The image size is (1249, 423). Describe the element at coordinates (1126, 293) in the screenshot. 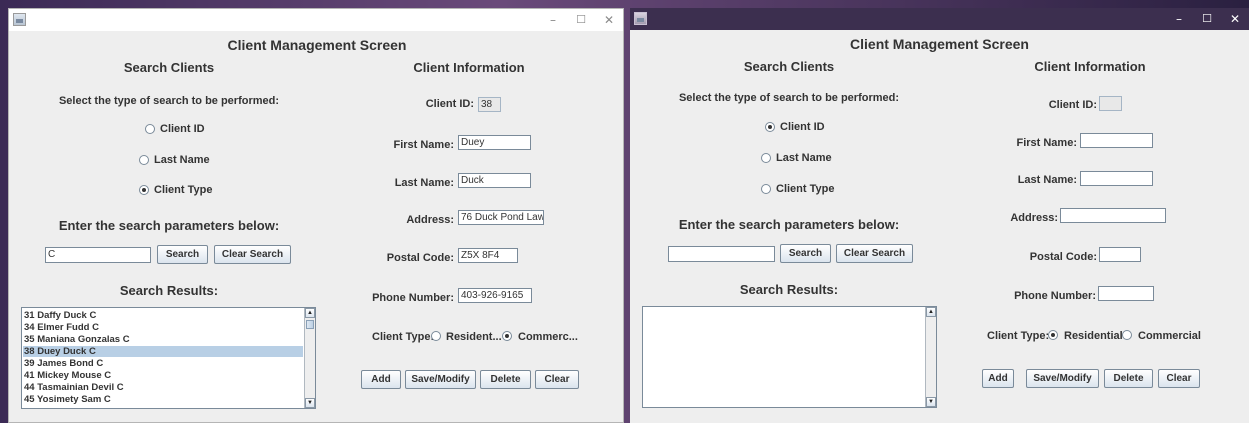

I see `phone-number-field` at that location.